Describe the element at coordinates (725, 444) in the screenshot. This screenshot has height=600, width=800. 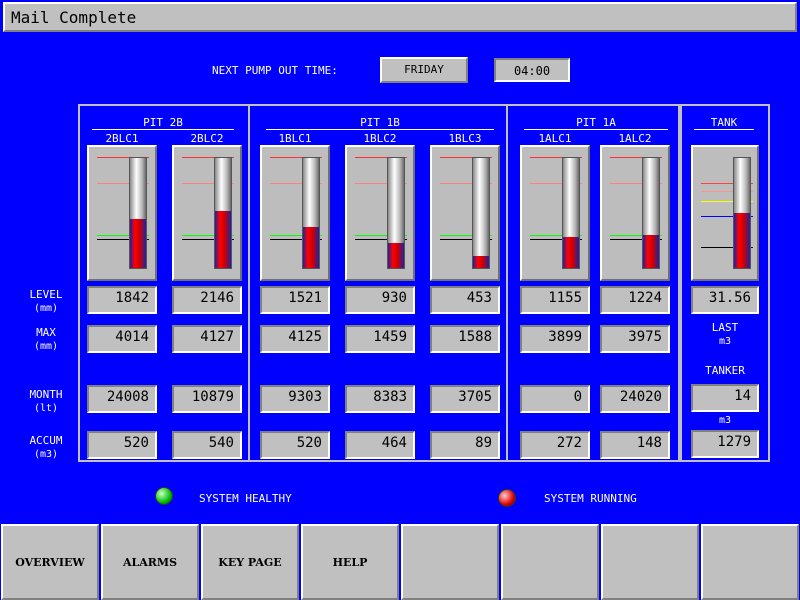
I see `tank-m3-value: 1279` at that location.